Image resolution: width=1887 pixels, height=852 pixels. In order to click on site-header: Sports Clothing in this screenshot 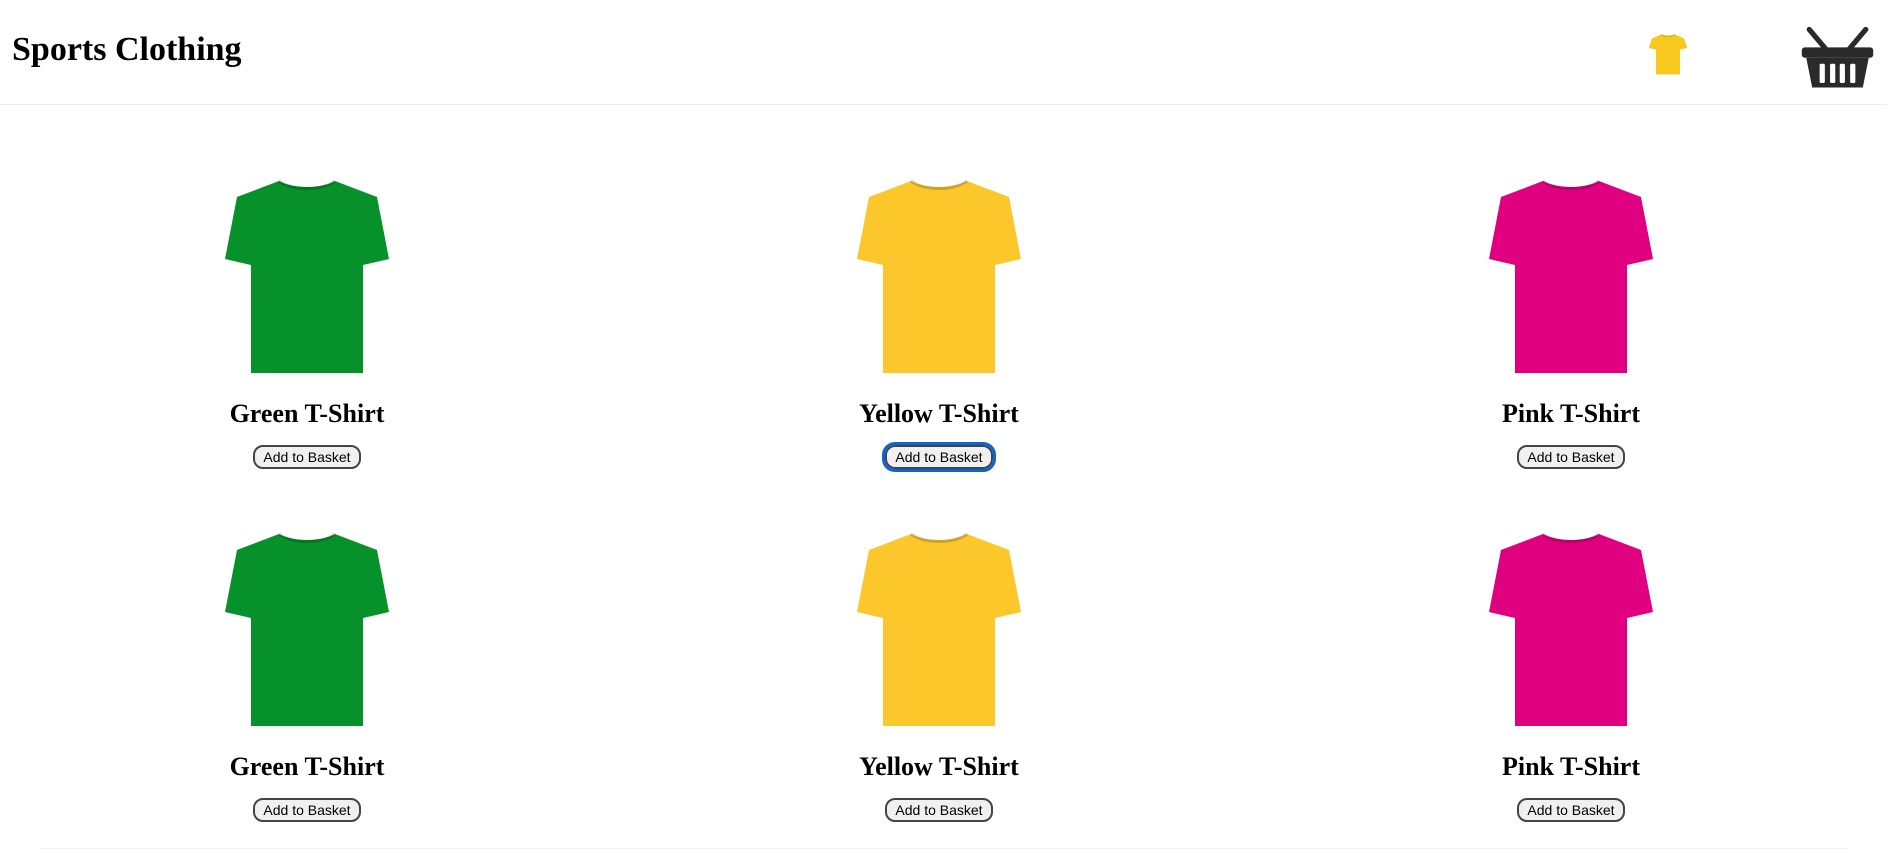, I will do `click(943, 52)`.